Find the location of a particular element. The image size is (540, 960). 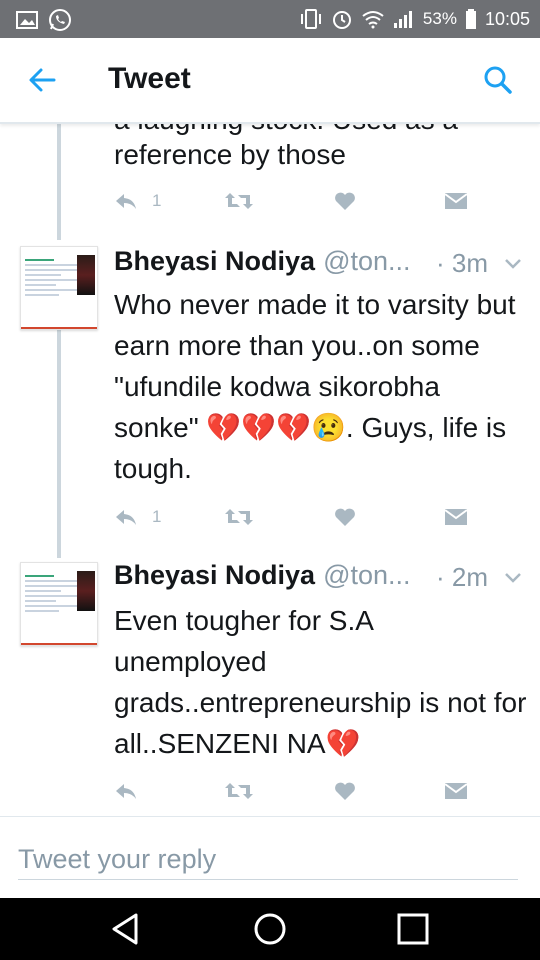

reply-bar is located at coordinates (270, 857).